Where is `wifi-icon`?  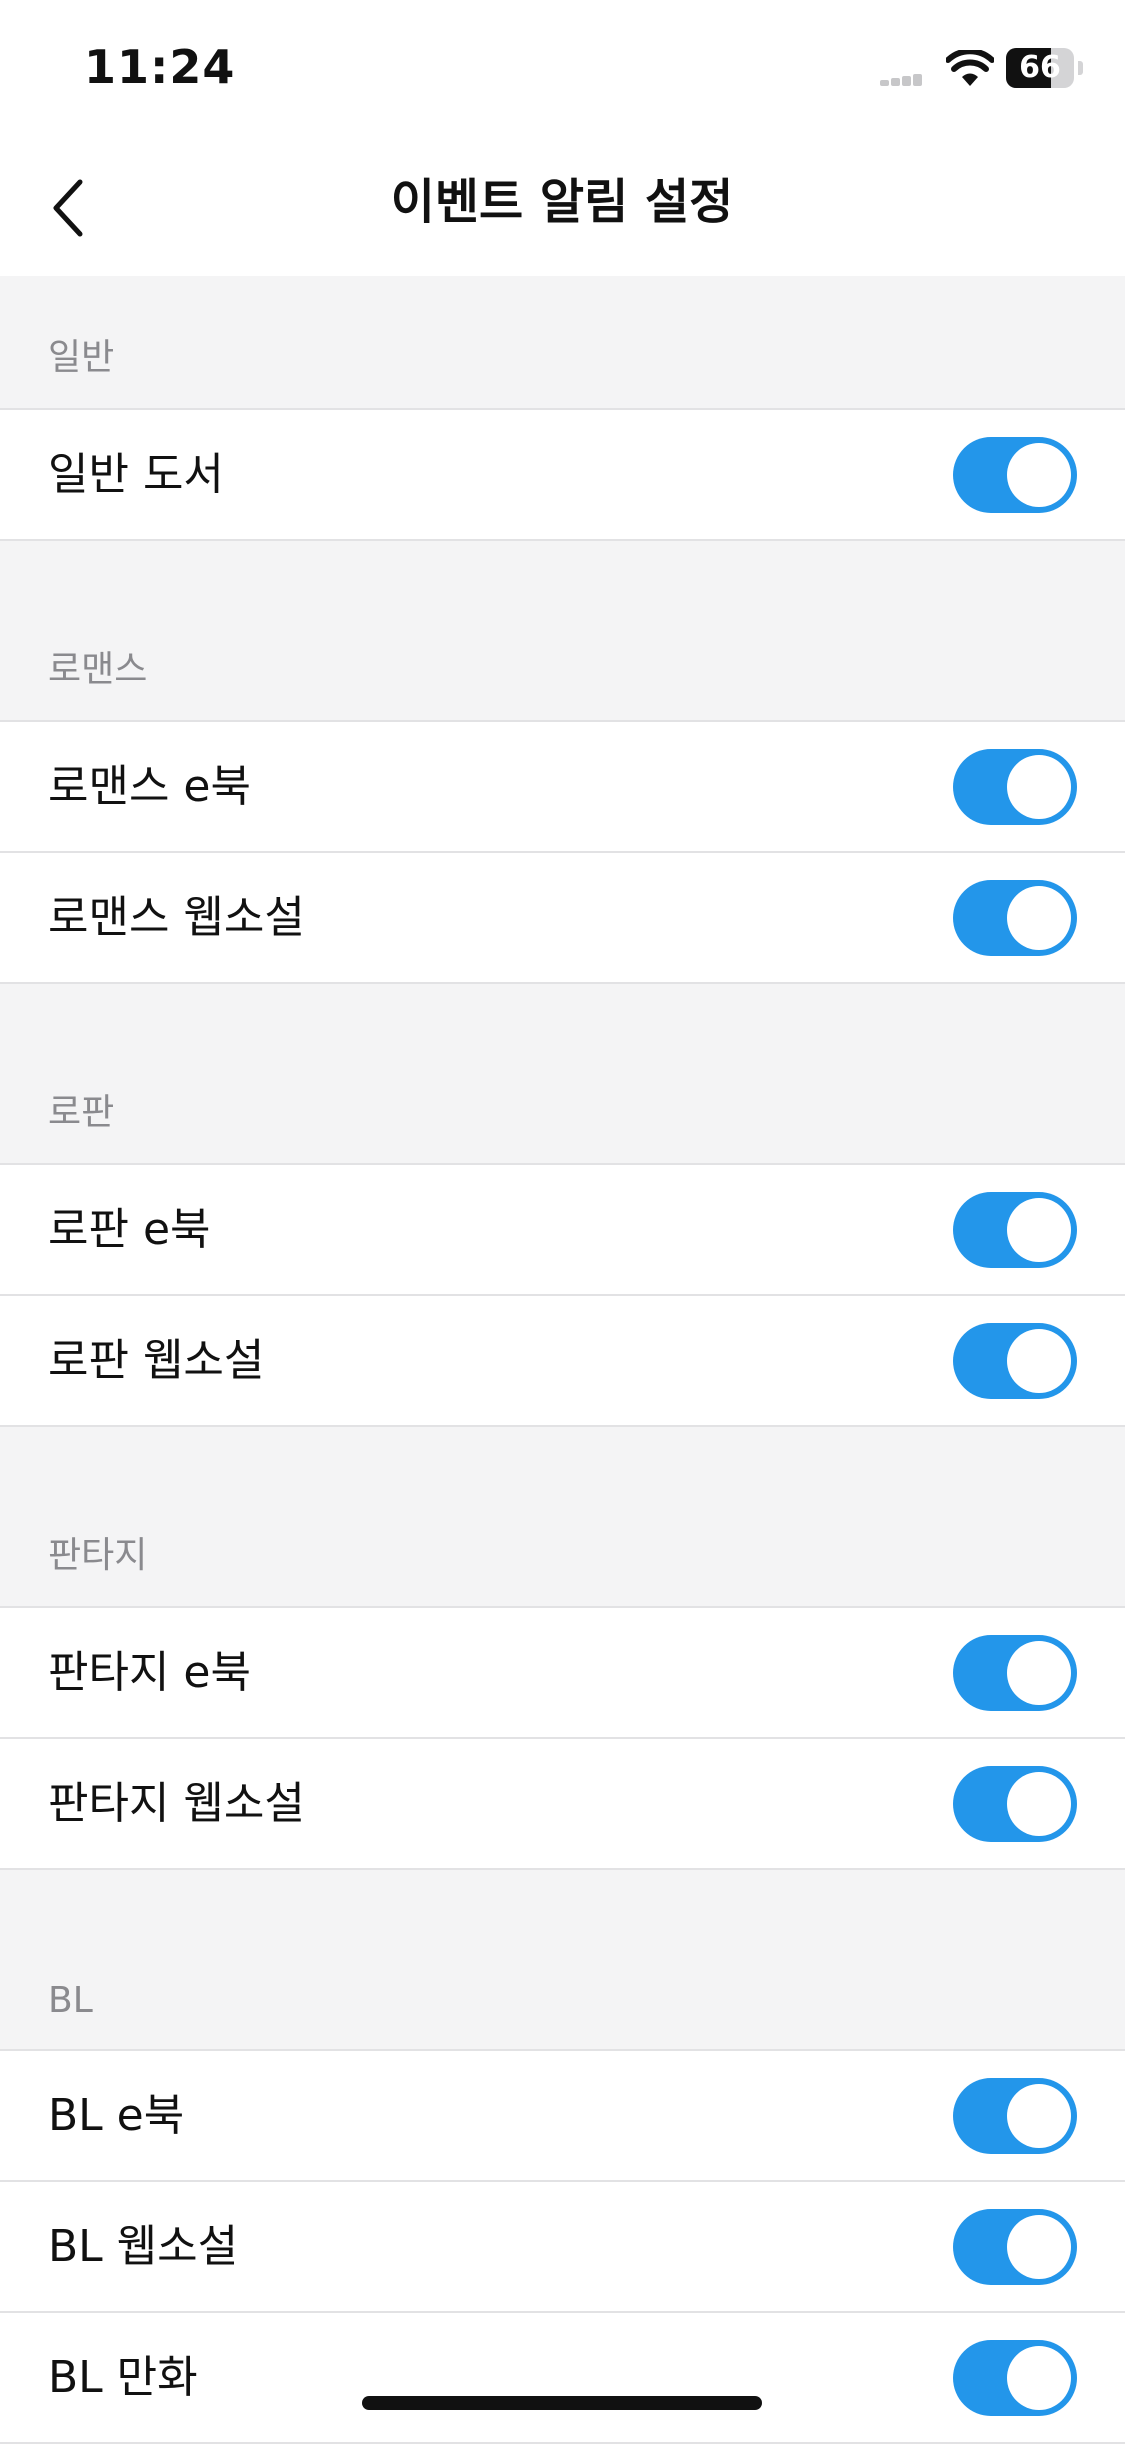
wifi-icon is located at coordinates (970, 68).